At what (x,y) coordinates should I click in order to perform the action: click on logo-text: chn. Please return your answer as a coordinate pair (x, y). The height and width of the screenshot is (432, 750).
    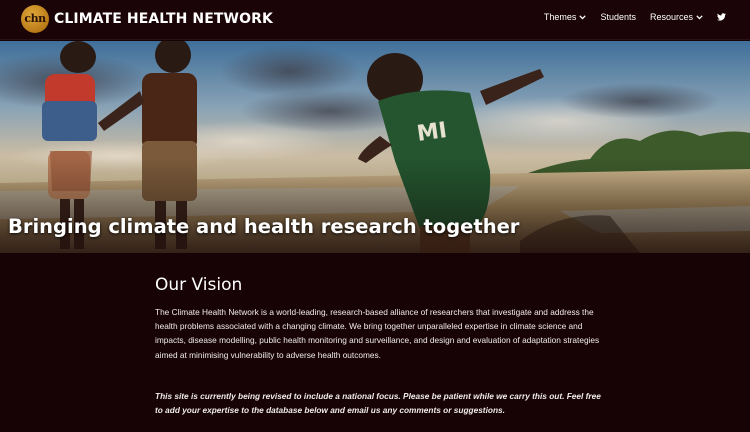
    Looking at the image, I should click on (35, 18).